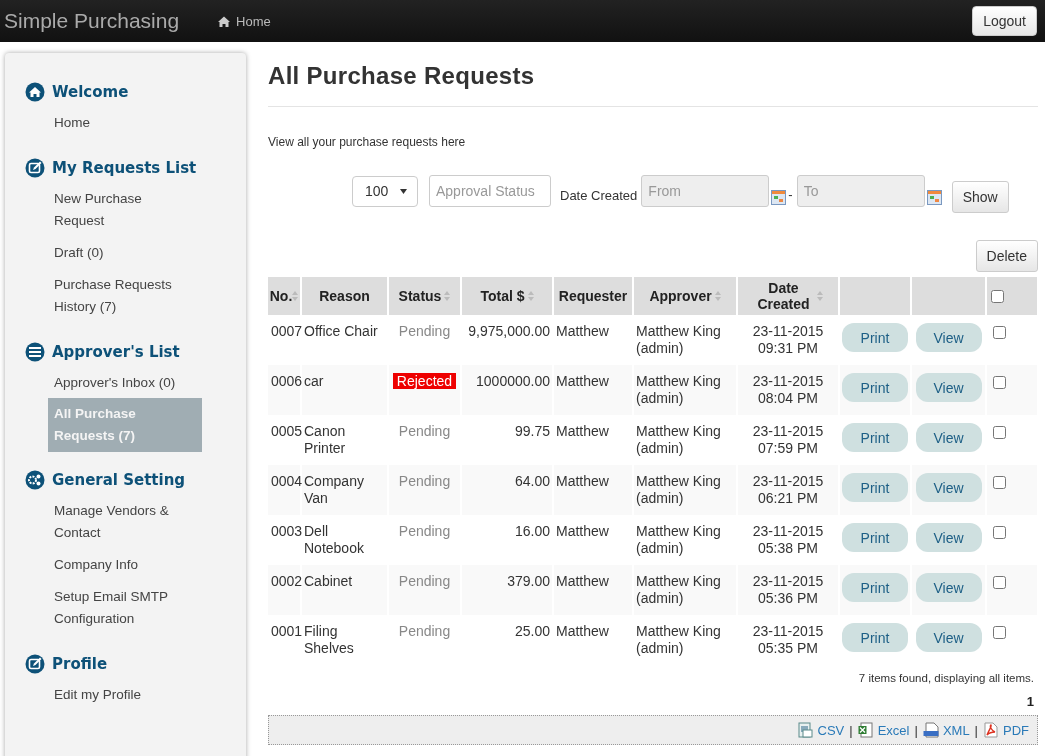 This screenshot has height=756, width=1045. I want to click on time-text: 05:35 PM, so click(788, 648).